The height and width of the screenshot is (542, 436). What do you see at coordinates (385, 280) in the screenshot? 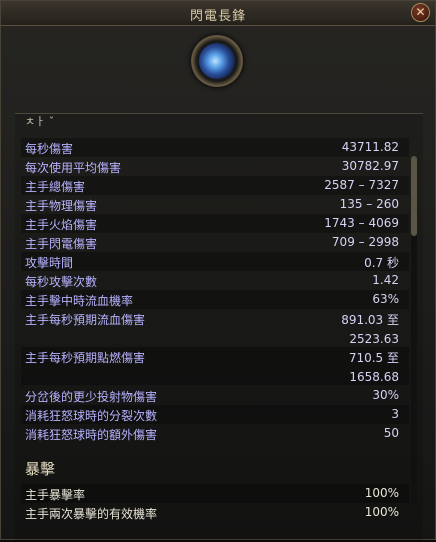
I see `stat-value: 1.42` at bounding box center [385, 280].